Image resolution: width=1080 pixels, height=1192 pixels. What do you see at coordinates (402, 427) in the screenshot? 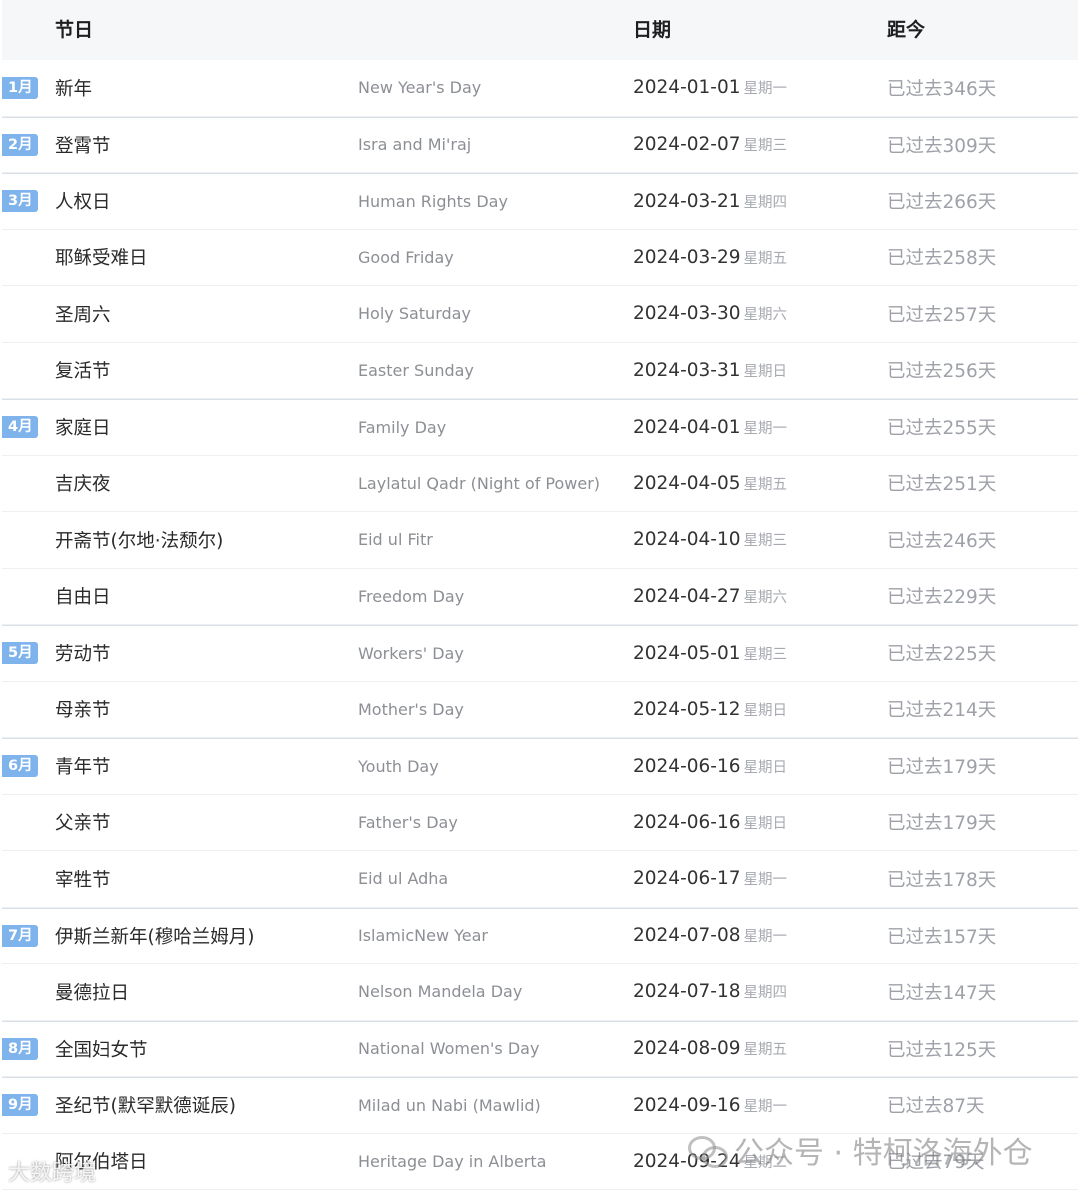
I see `holiday-english-name: Family Day` at bounding box center [402, 427].